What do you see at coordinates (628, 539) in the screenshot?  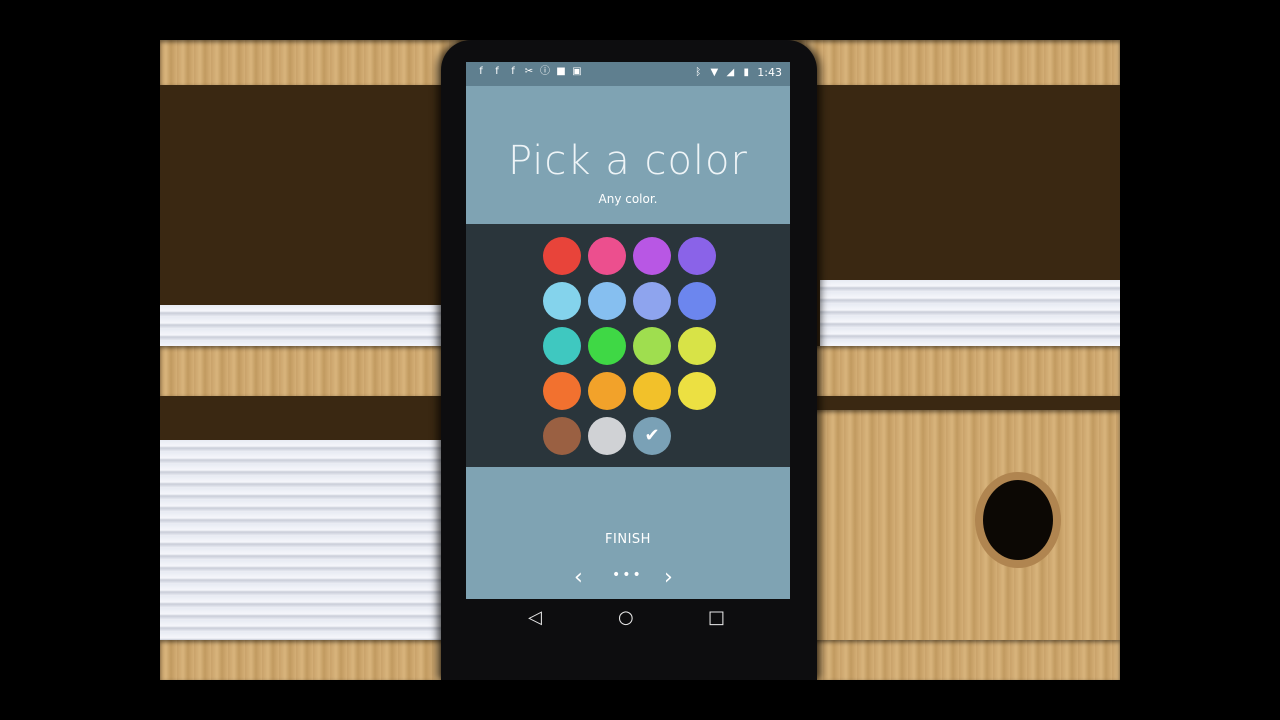 I see `finish-button: FINISH` at bounding box center [628, 539].